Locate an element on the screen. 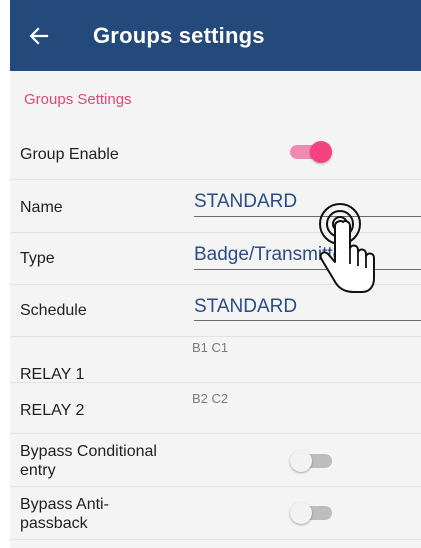 The image size is (421, 548). relay1-label: RELAY 1 is located at coordinates (52, 374).